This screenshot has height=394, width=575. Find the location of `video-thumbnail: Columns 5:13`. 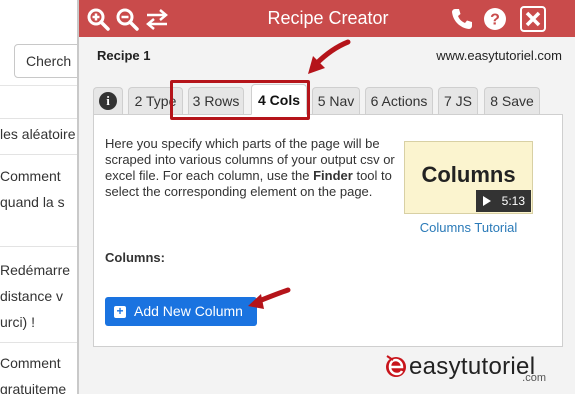

video-thumbnail: Columns 5:13 is located at coordinates (468, 177).